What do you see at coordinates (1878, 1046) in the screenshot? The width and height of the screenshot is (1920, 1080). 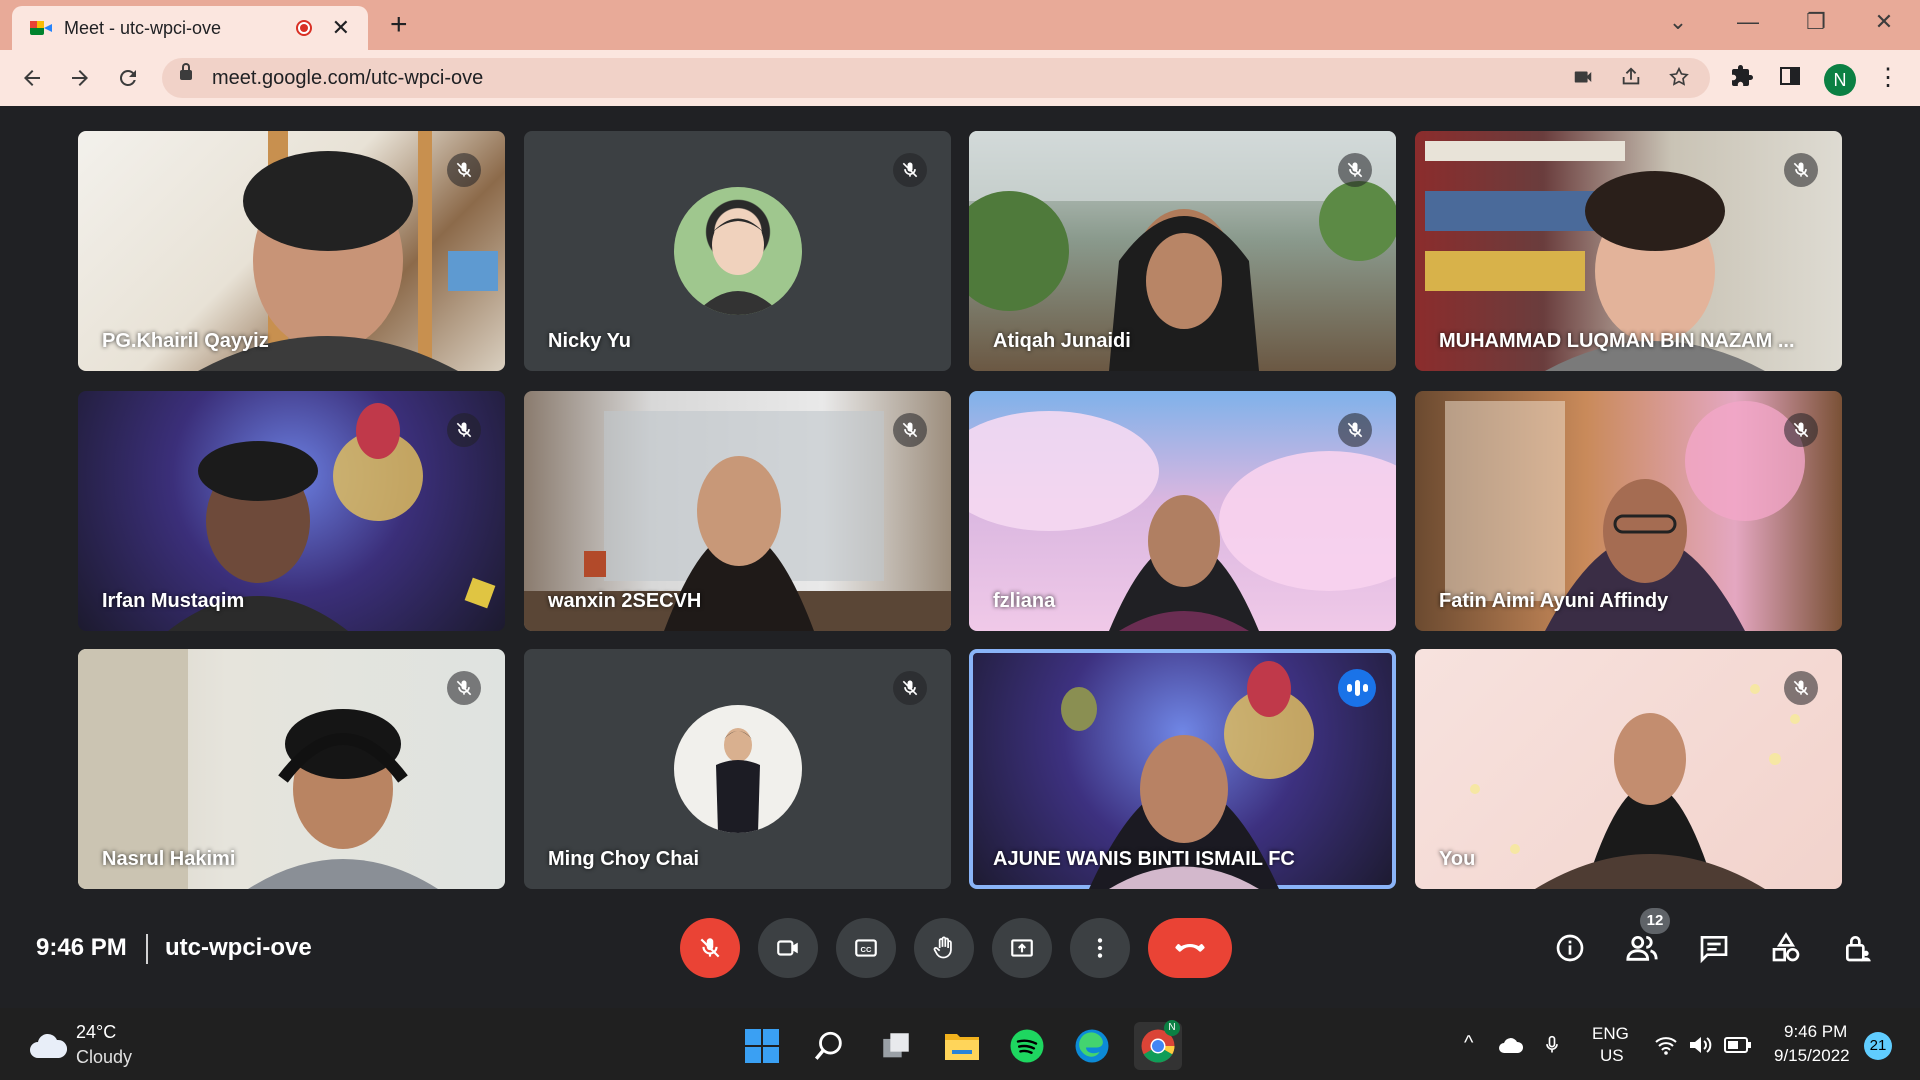 I see `notification-count-badge: 21` at bounding box center [1878, 1046].